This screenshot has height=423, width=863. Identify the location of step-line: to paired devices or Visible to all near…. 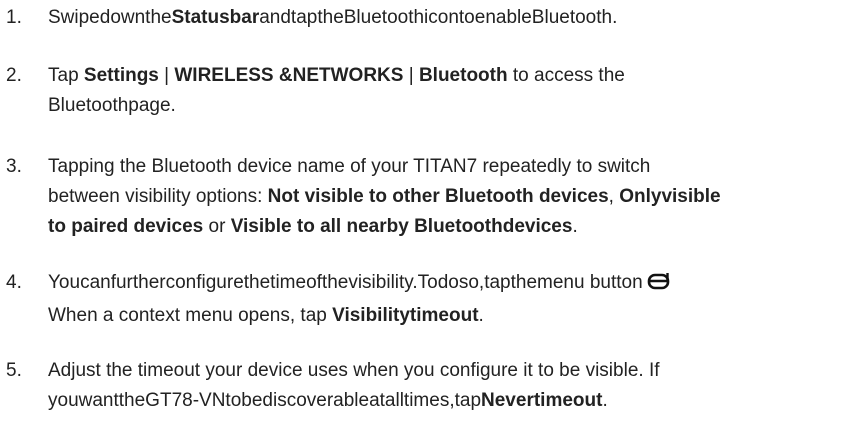
(455, 227).